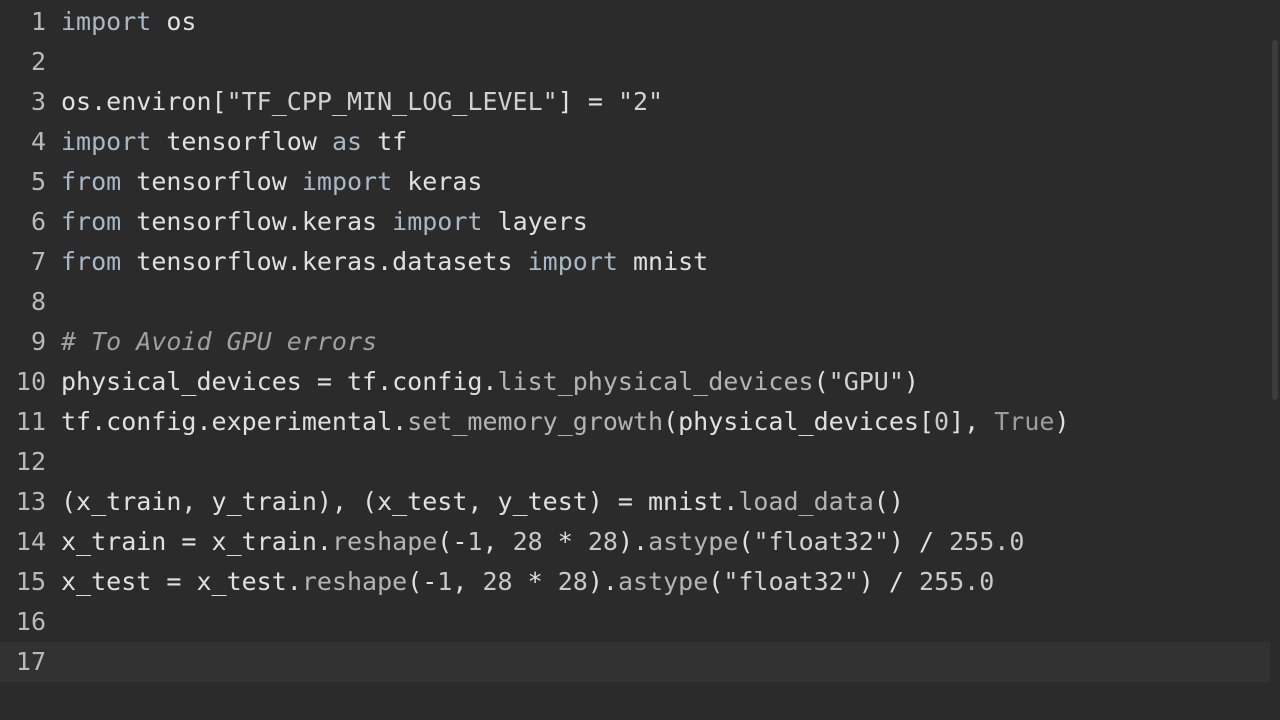 The width and height of the screenshot is (1280, 720). What do you see at coordinates (30, 461) in the screenshot?
I see `line-number: 12` at bounding box center [30, 461].